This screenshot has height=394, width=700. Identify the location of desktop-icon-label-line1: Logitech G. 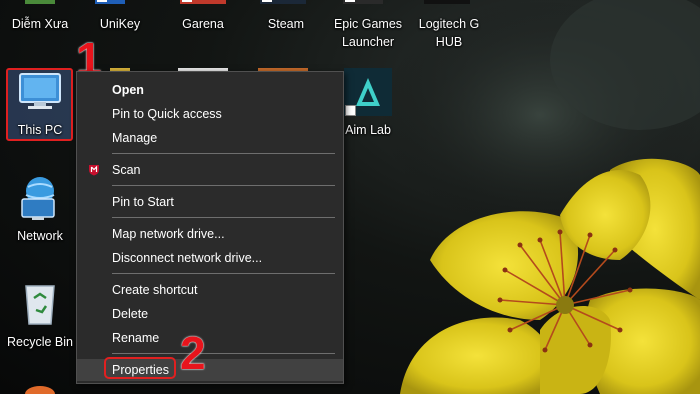
(449, 24).